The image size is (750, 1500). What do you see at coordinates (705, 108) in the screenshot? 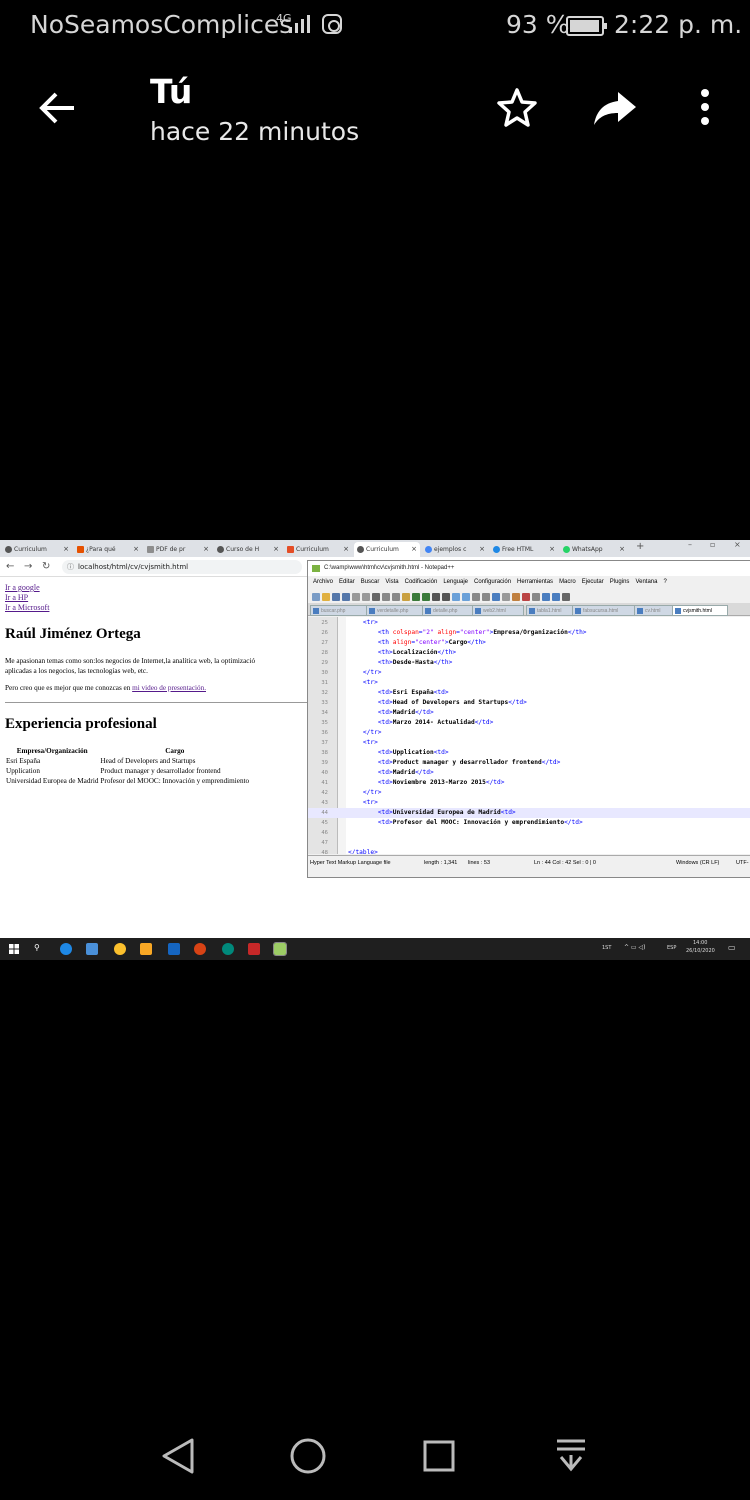
I see `more-vert-icon` at bounding box center [705, 108].